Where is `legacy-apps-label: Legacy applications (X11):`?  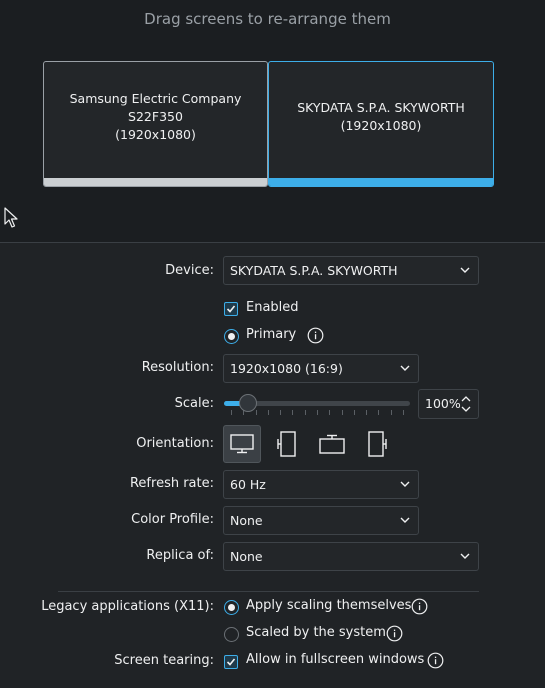
legacy-apps-label: Legacy applications (X11): is located at coordinates (127, 606).